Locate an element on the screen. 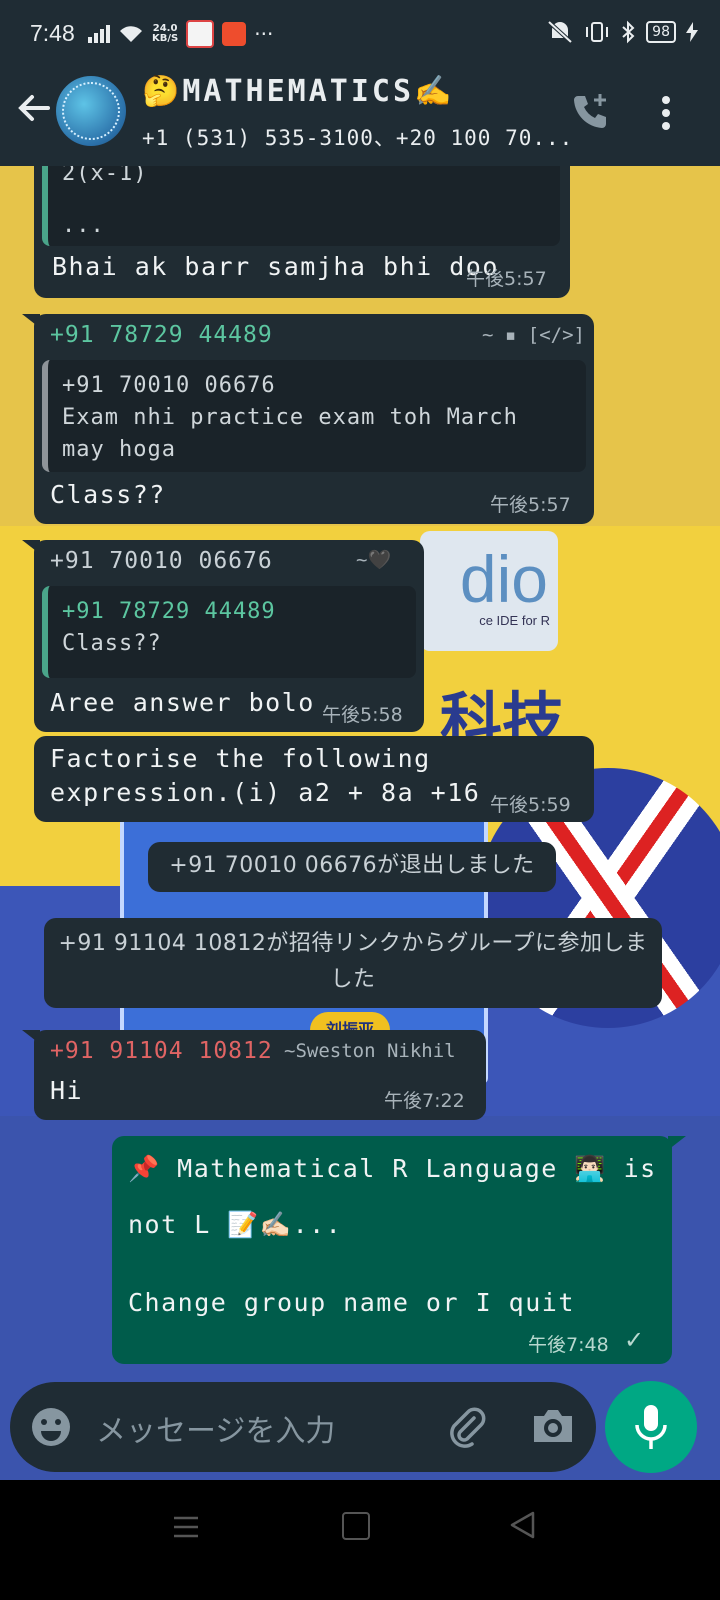 The image size is (720, 1600). voice-message-button is located at coordinates (651, 1427).